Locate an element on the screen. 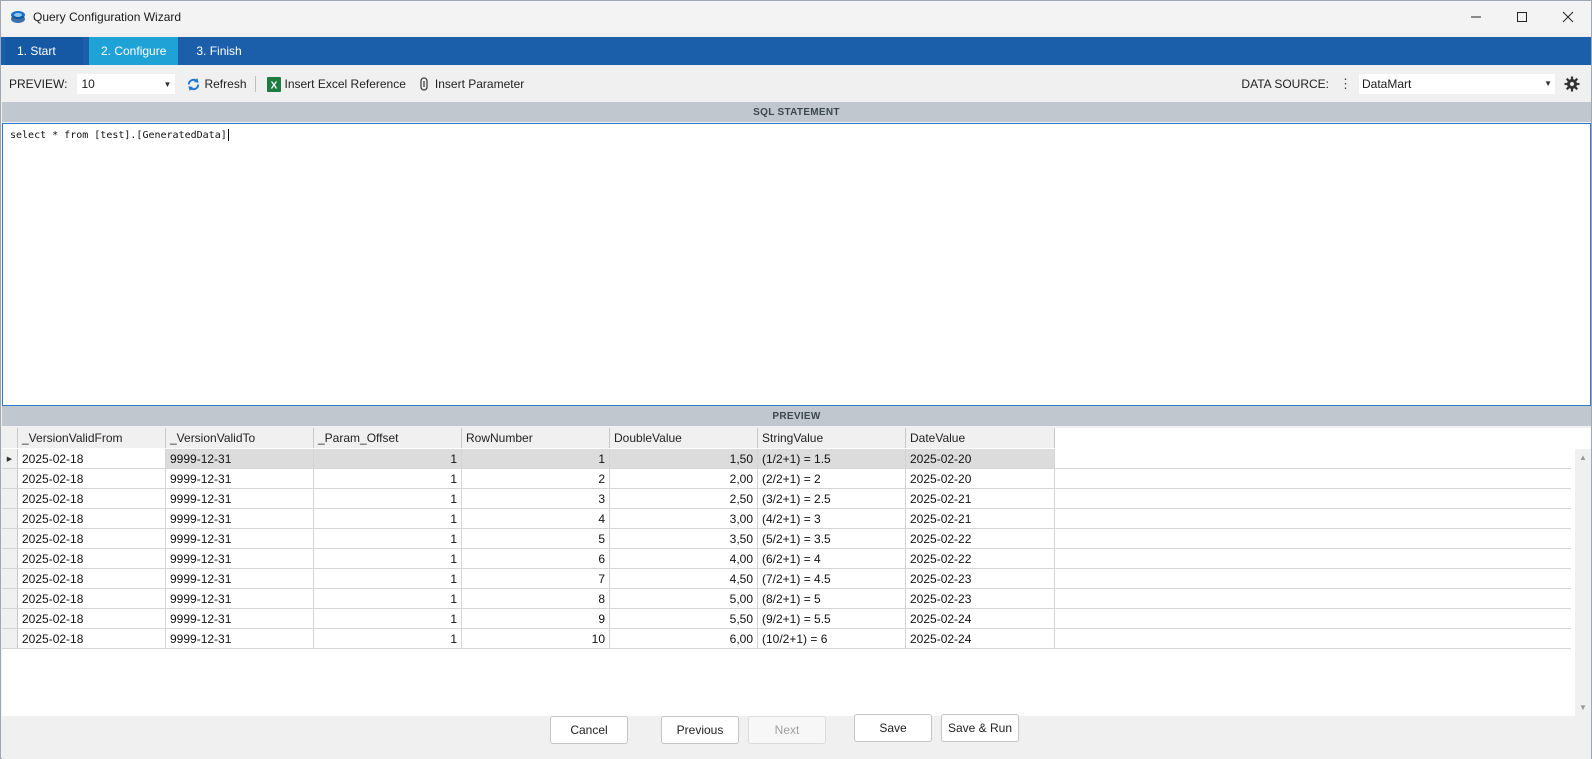  table-cell: (2/2+1) = 2 is located at coordinates (832, 478).